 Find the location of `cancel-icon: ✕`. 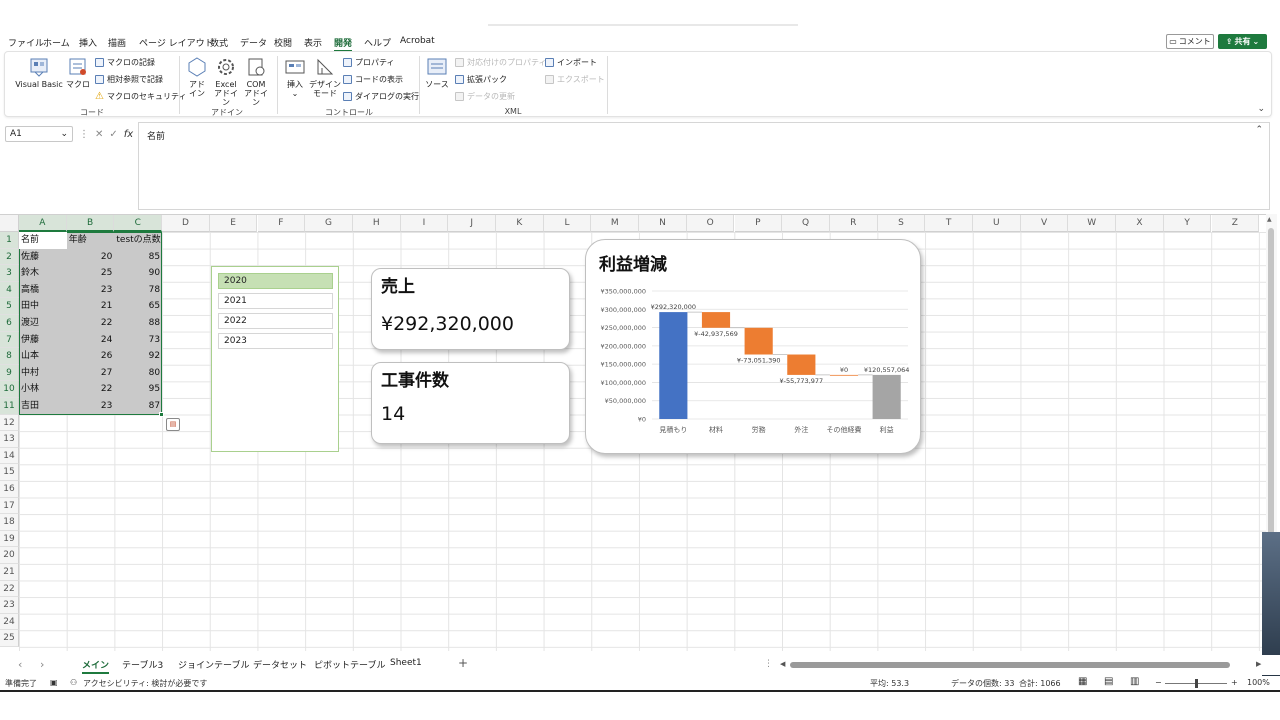

cancel-icon: ✕ is located at coordinates (99, 134).